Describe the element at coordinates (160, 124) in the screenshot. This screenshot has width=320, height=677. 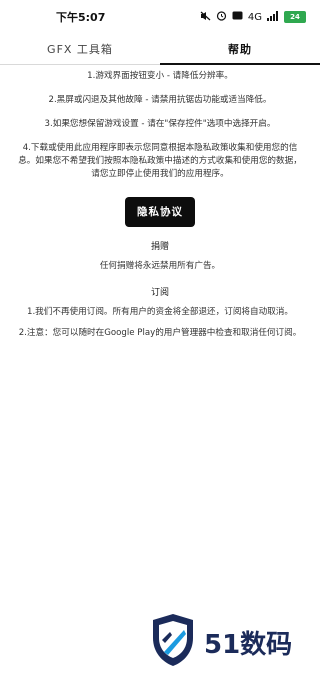
I see `help-tip-3: 3.如果您想保留游戏设置 - 请在"保存控件"选项中选择开启。` at that location.